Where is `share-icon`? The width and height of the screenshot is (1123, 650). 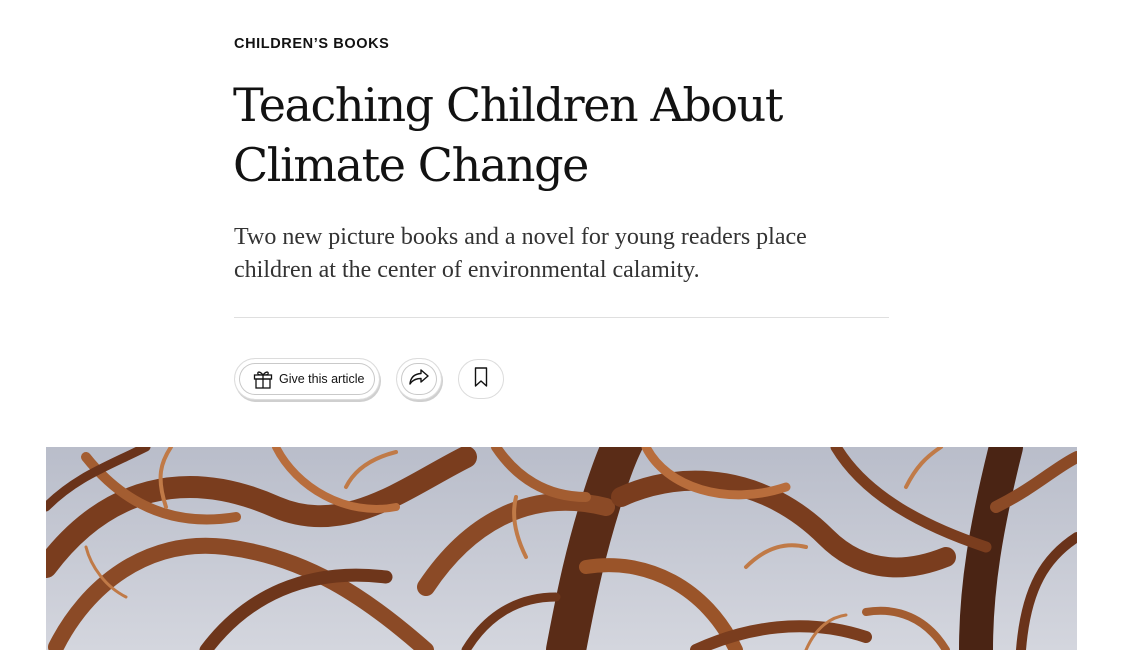
share-icon is located at coordinates (419, 379).